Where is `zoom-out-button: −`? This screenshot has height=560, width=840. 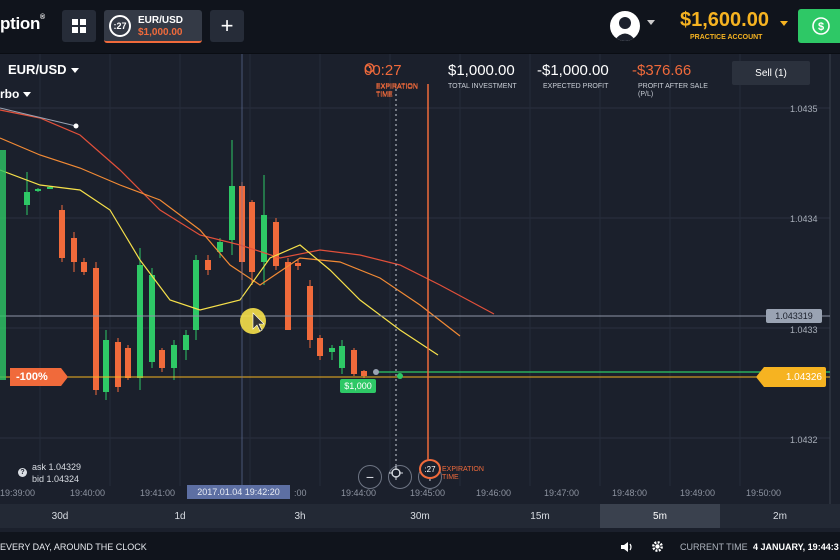
zoom-out-button: − is located at coordinates (370, 477).